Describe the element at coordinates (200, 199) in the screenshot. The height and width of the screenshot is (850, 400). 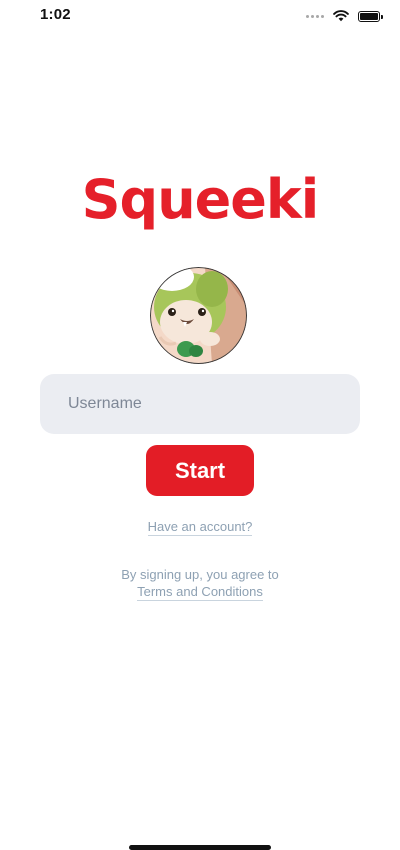
I see `app-logo: Squeeki` at that location.